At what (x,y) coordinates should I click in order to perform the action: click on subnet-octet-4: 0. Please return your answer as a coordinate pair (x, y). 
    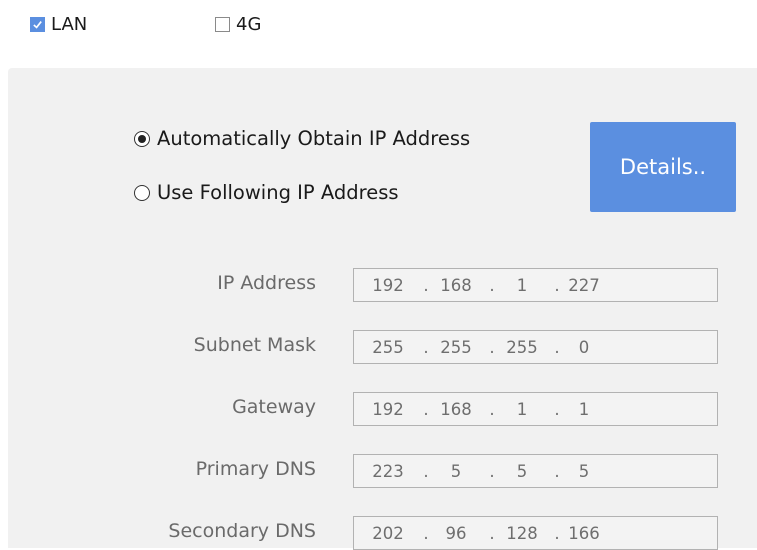
    Looking at the image, I should click on (584, 347).